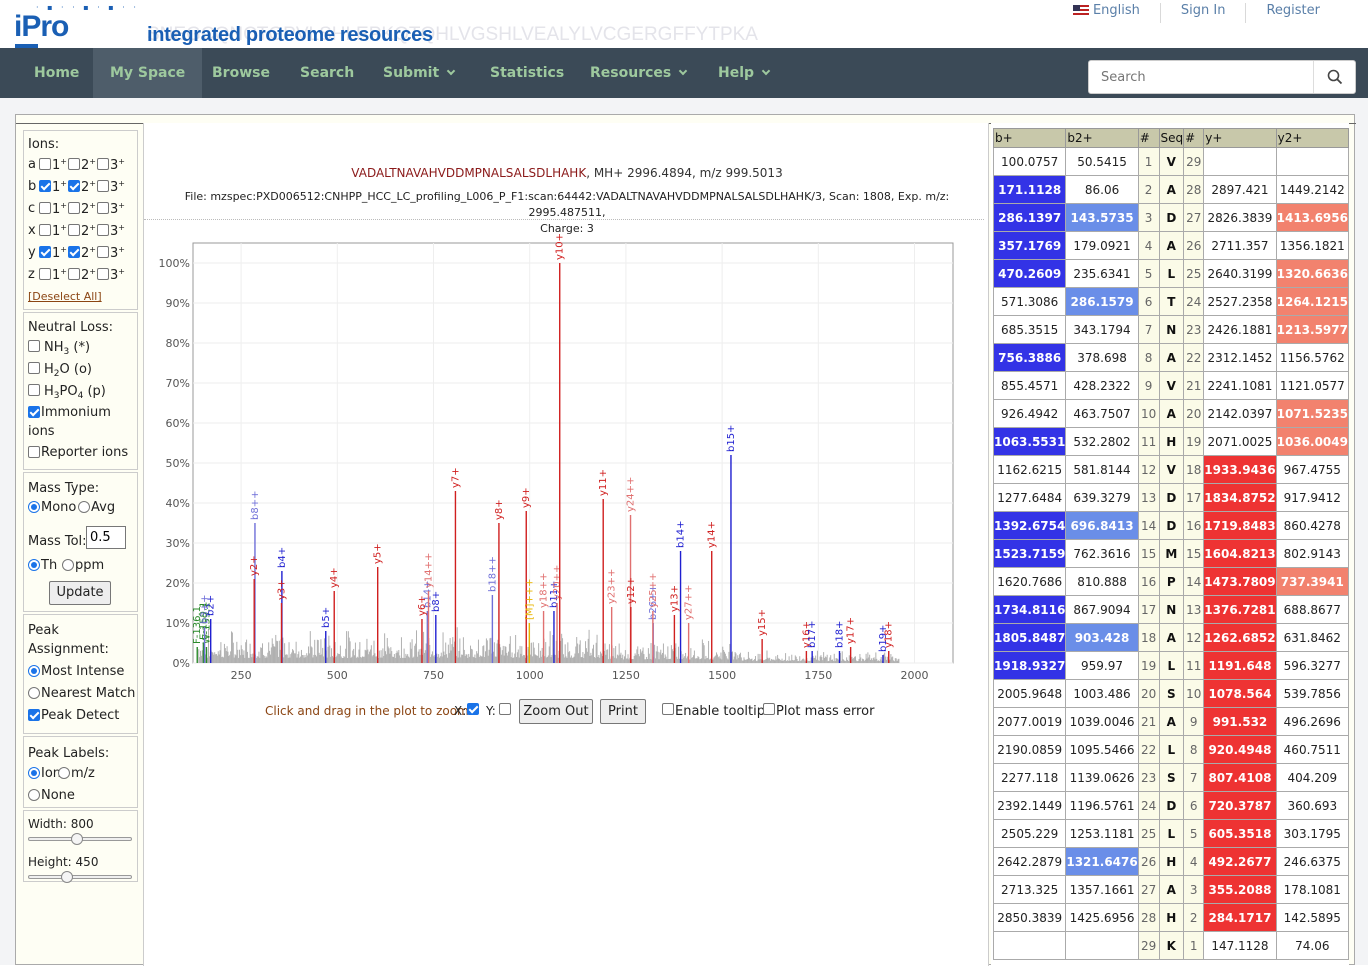  I want to click on most-intense-radio, so click(34, 671).